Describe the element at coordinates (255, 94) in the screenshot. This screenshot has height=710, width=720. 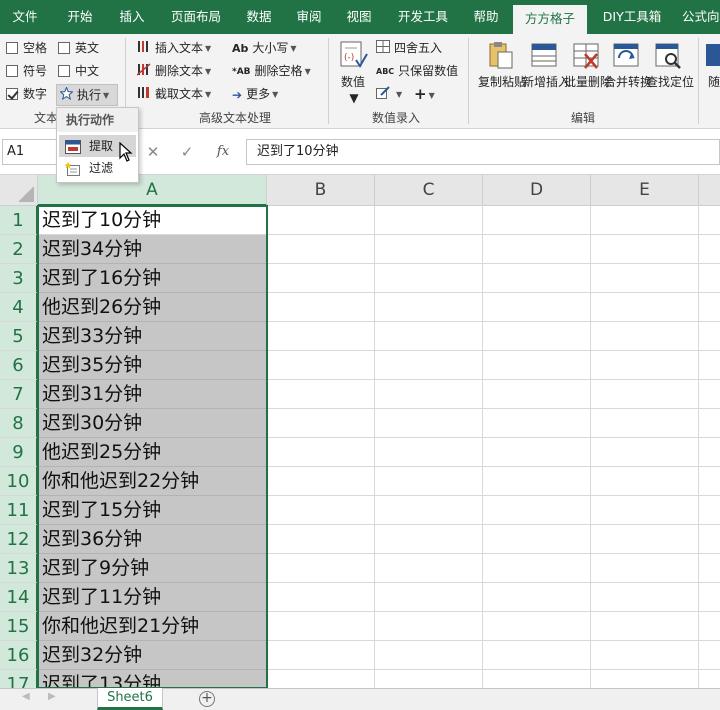
I see `more-button: ➔ 更多 ▼` at that location.